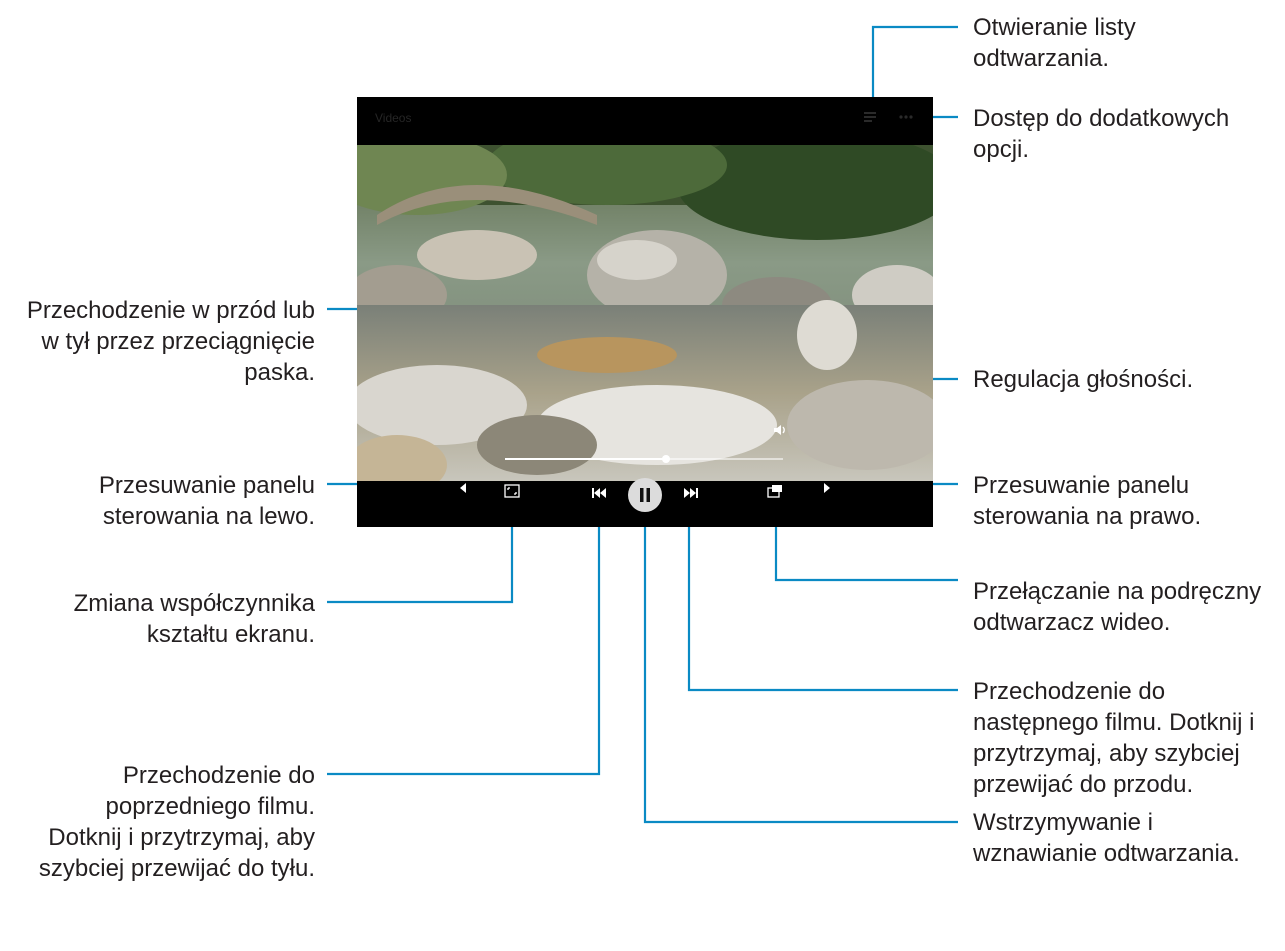 This screenshot has width=1285, height=951. What do you see at coordinates (1101, 134) in the screenshot?
I see `annotation-more-options: Dostęp do dodatkowych opcji.` at bounding box center [1101, 134].